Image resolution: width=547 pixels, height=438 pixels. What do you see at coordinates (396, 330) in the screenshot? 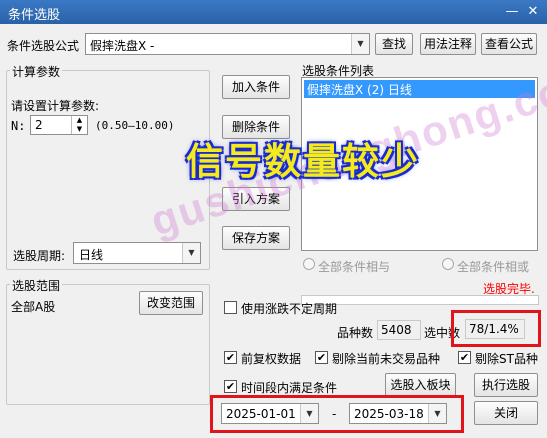
I see `count-value: 5408` at bounding box center [396, 330].